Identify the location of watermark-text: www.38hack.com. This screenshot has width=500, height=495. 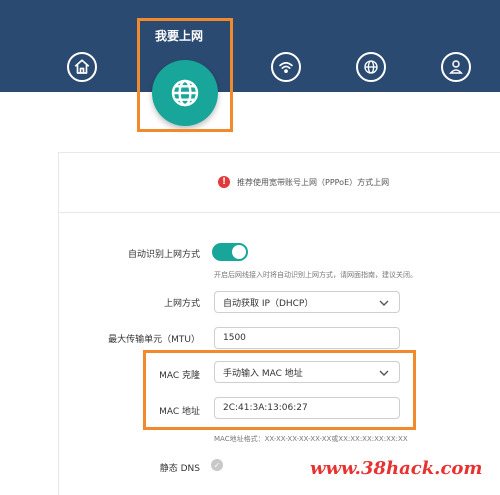
(396, 468).